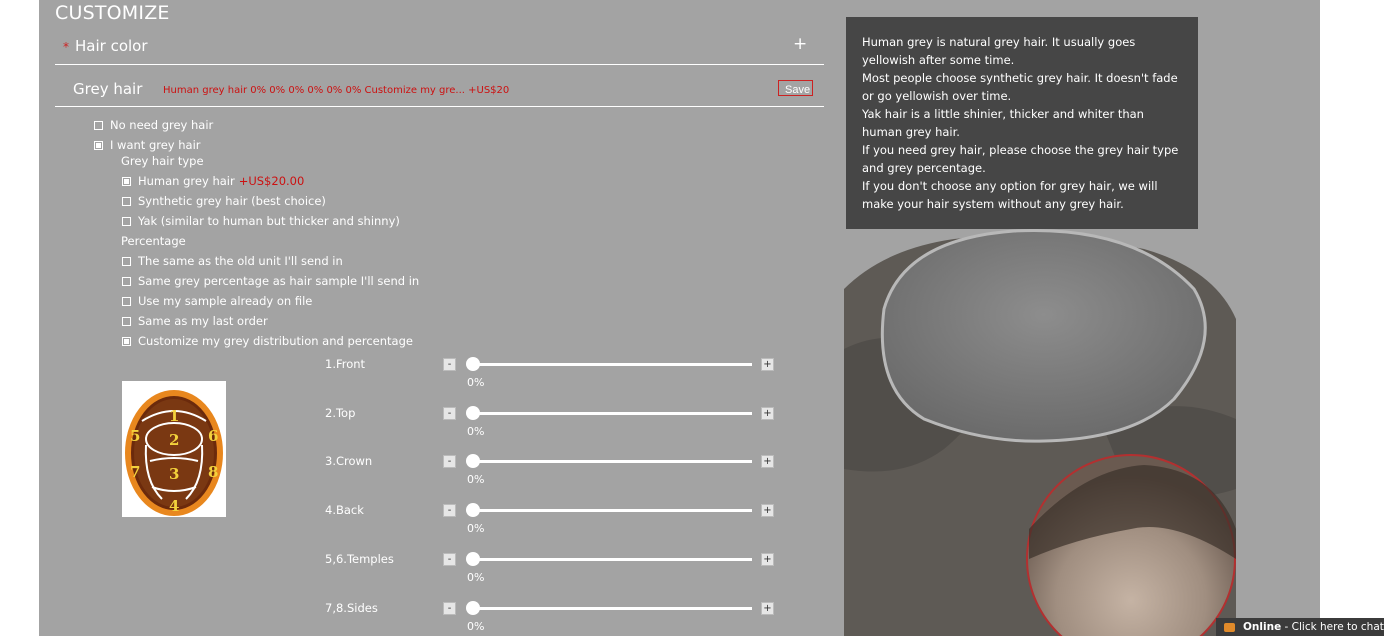  I want to click on chat-text: - Click here to chat, so click(1332, 627).